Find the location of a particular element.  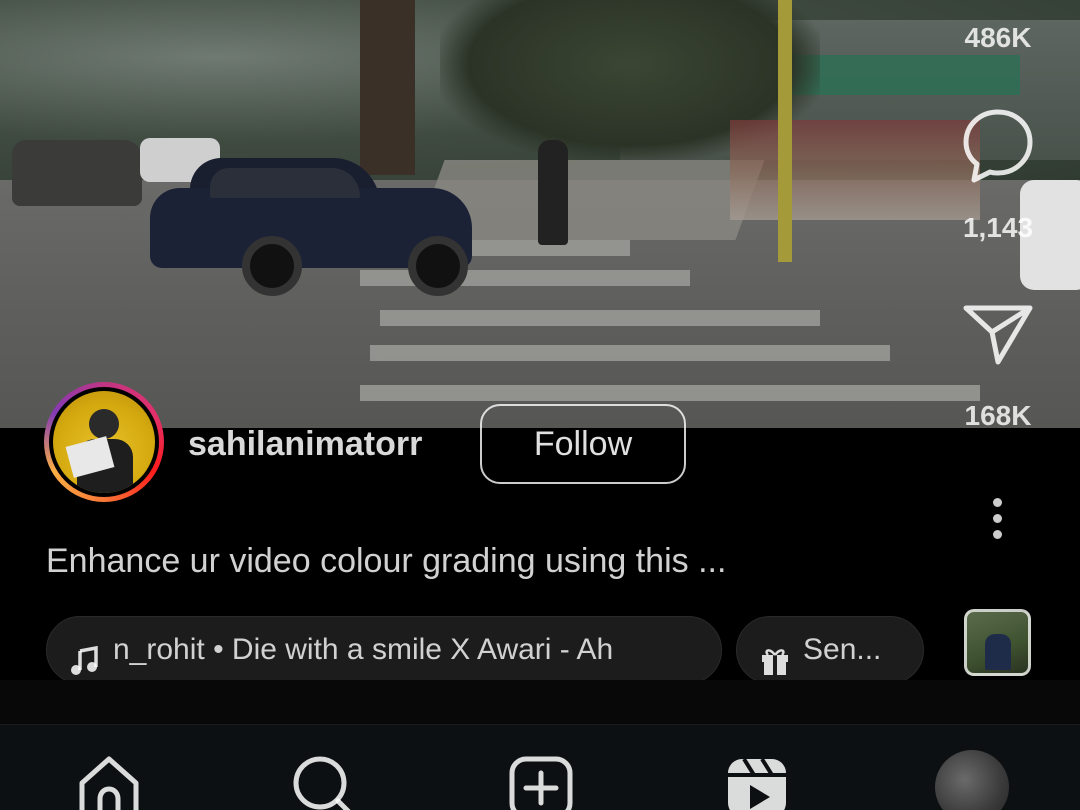

like-count: 486K is located at coordinates (998, 37).